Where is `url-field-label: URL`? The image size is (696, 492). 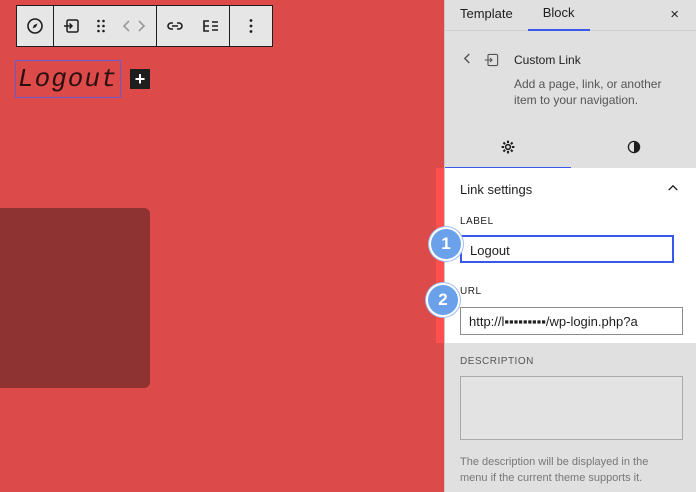 url-field-label: URL is located at coordinates (471, 291).